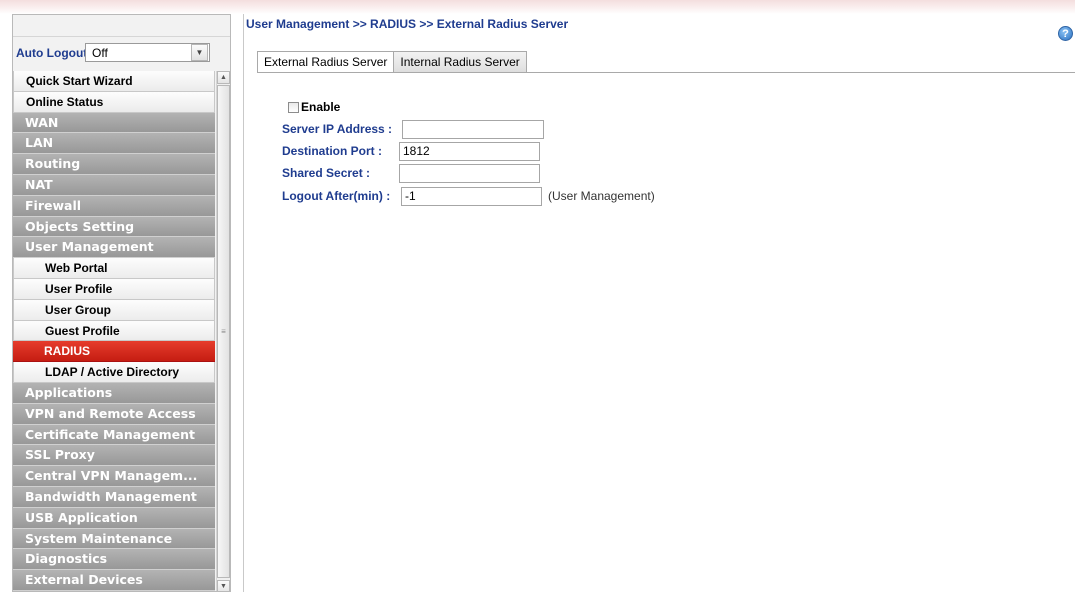  What do you see at coordinates (332, 151) in the screenshot?
I see `destination-port-label: Destination Port :` at bounding box center [332, 151].